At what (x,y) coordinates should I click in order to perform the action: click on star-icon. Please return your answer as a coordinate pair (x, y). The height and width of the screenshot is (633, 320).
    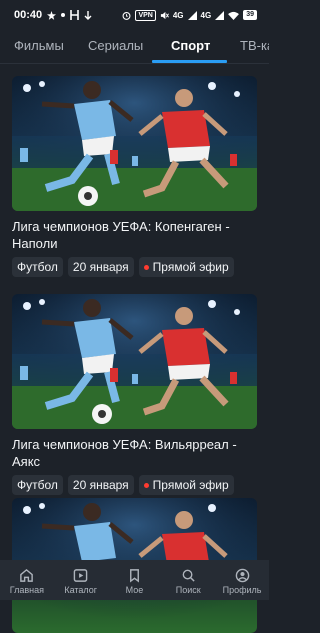
    Looking at the image, I should click on (52, 15).